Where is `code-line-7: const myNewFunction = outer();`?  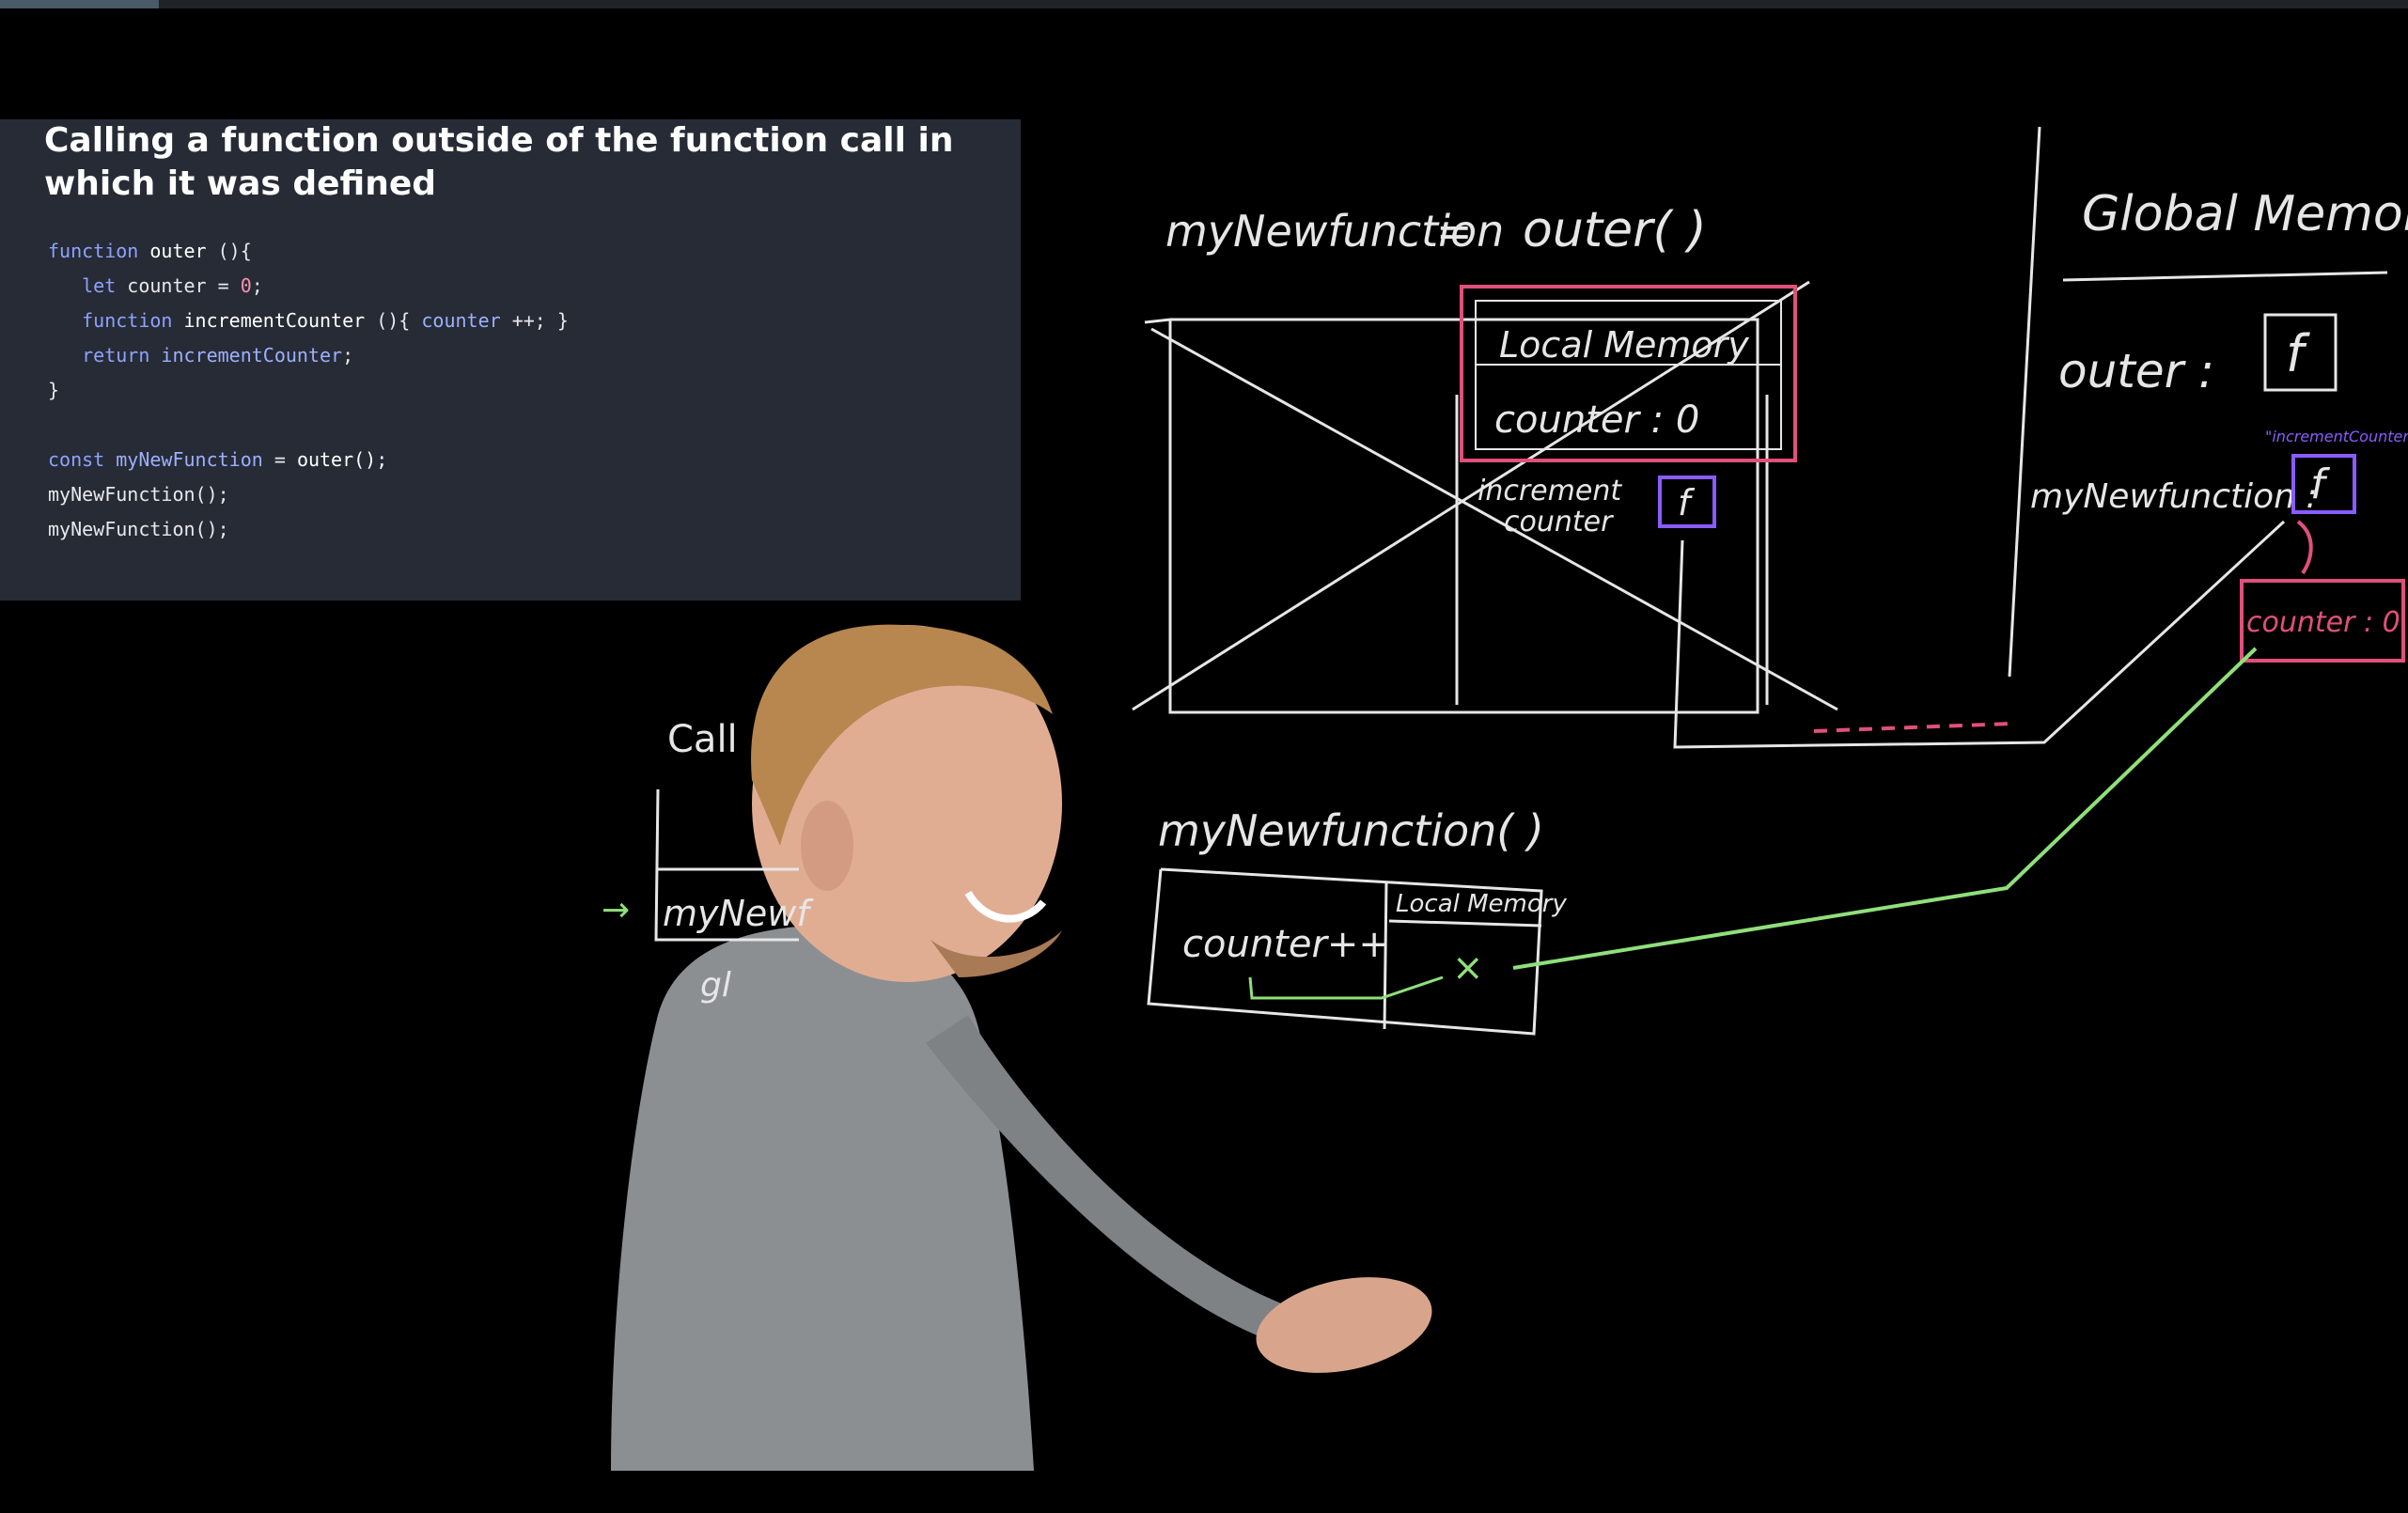 code-line-7: const myNewFunction = outer(); is located at coordinates (218, 459).